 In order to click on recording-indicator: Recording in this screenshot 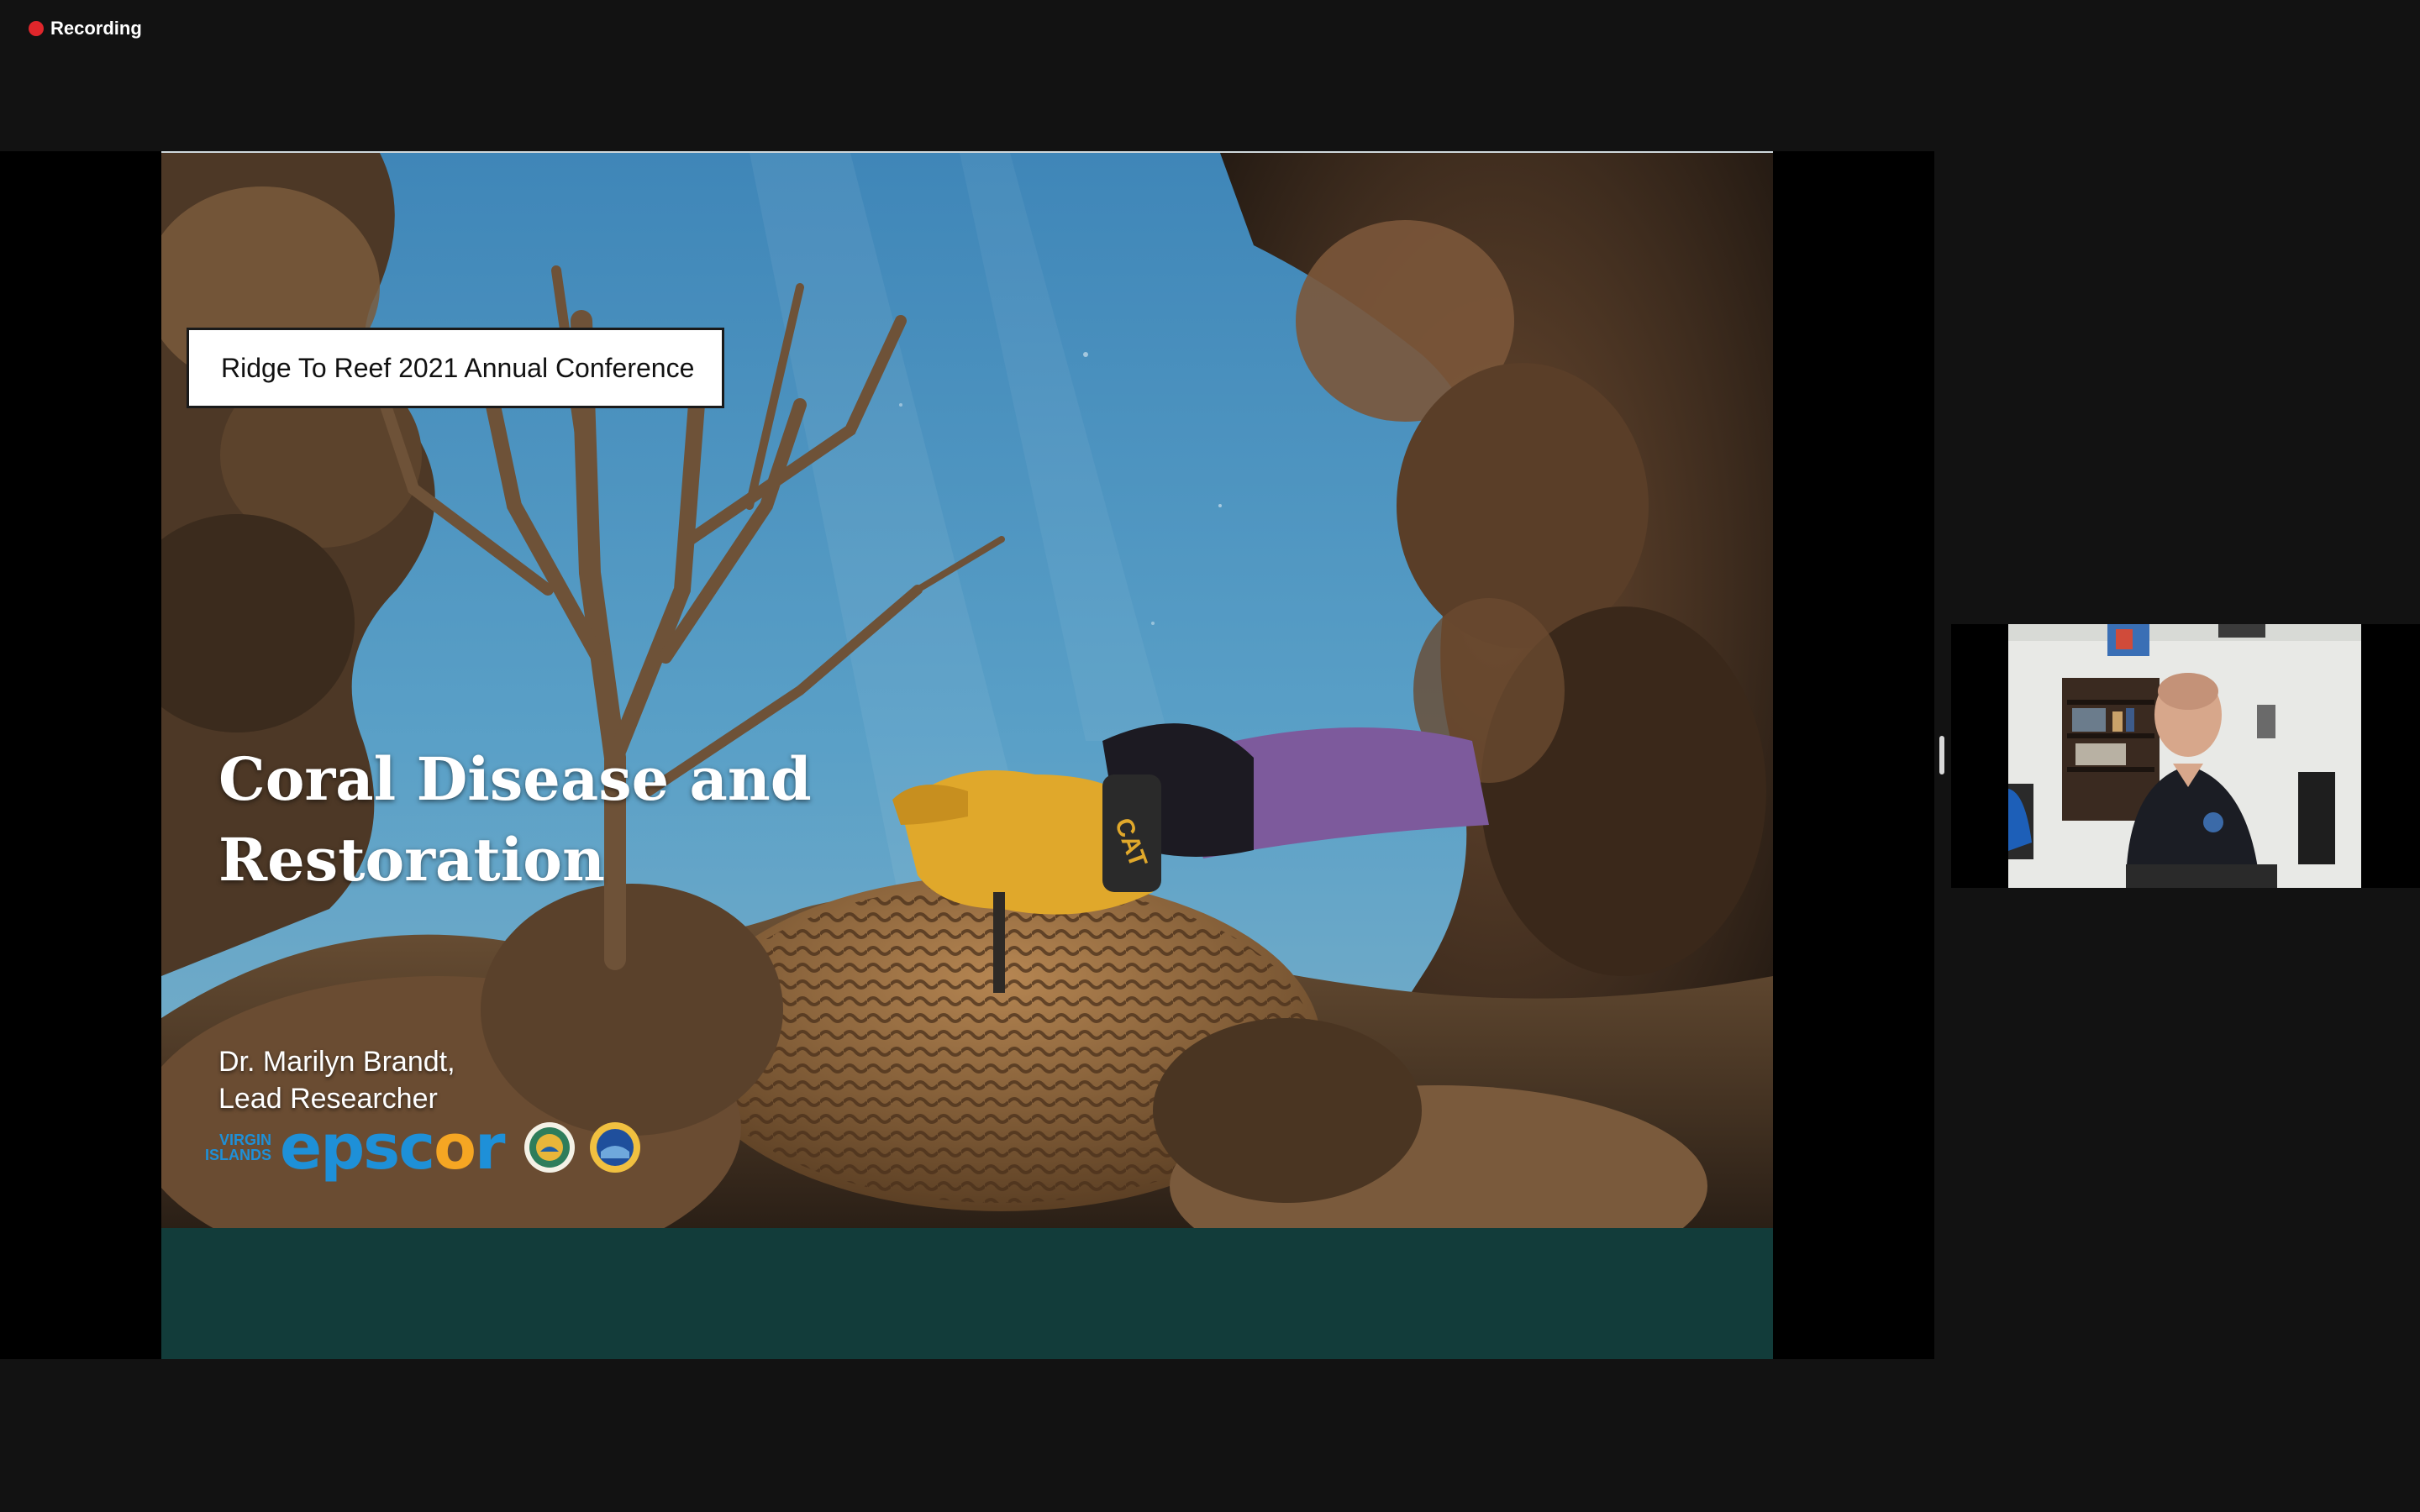, I will do `click(85, 28)`.